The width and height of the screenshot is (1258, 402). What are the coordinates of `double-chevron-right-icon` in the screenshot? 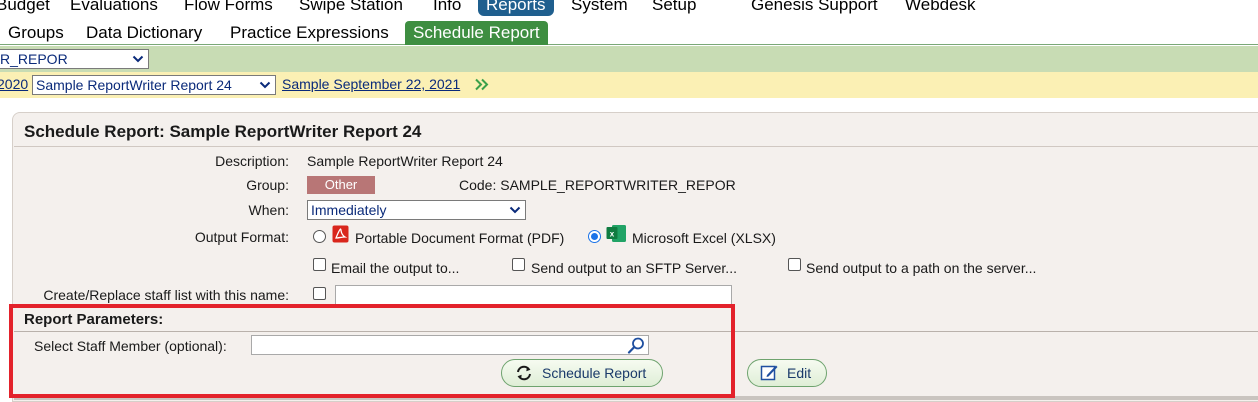 It's located at (482, 84).